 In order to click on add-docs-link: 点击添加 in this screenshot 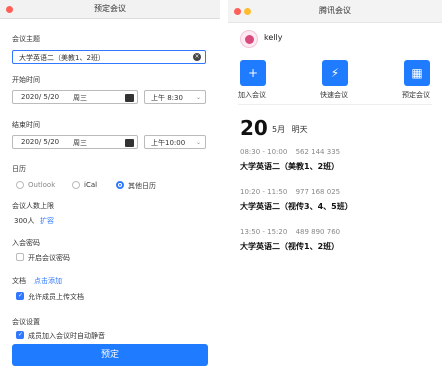, I will do `click(48, 281)`.